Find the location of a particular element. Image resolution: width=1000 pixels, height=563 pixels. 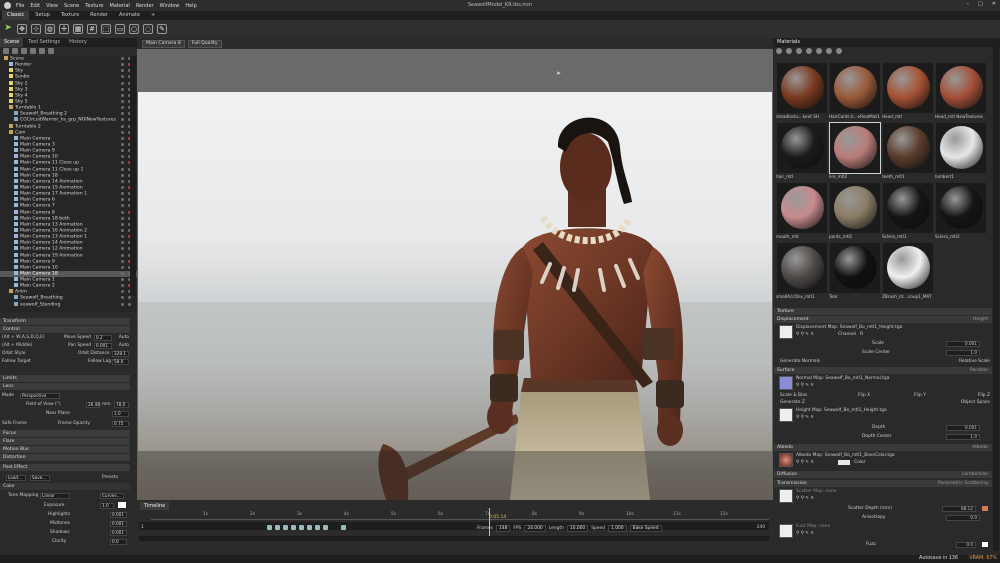

transform-tool-icon: ✥ is located at coordinates (22, 29).